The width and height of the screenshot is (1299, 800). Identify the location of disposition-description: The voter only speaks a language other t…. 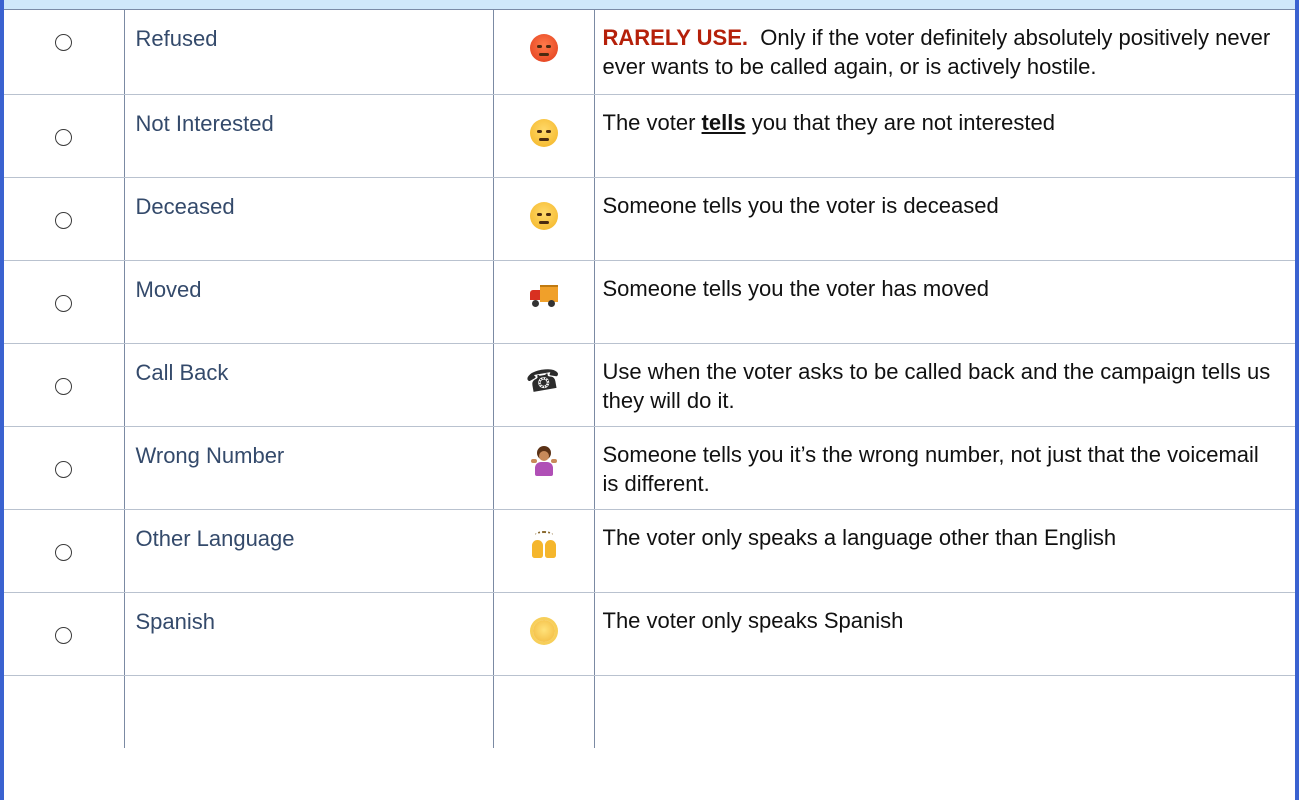
(859, 537).